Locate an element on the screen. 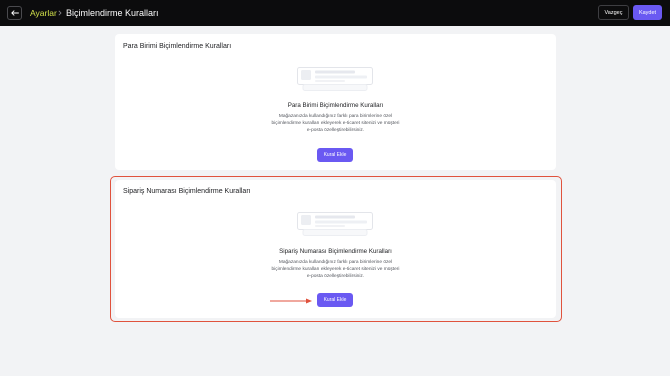 Image resolution: width=670 pixels, height=376 pixels. empty-state-title: Para Birimi Biçimlendirme Kuralları is located at coordinates (335, 105).